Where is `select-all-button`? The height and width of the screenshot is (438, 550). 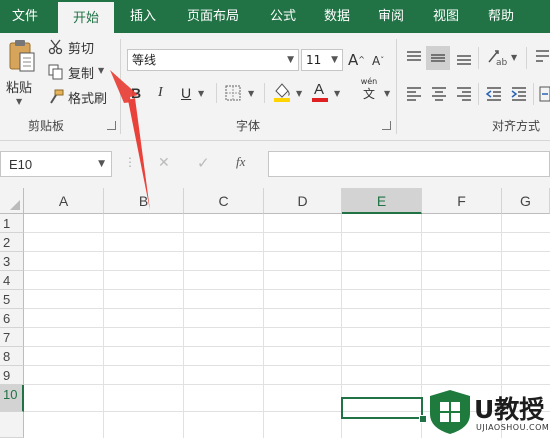 select-all-button is located at coordinates (12, 201).